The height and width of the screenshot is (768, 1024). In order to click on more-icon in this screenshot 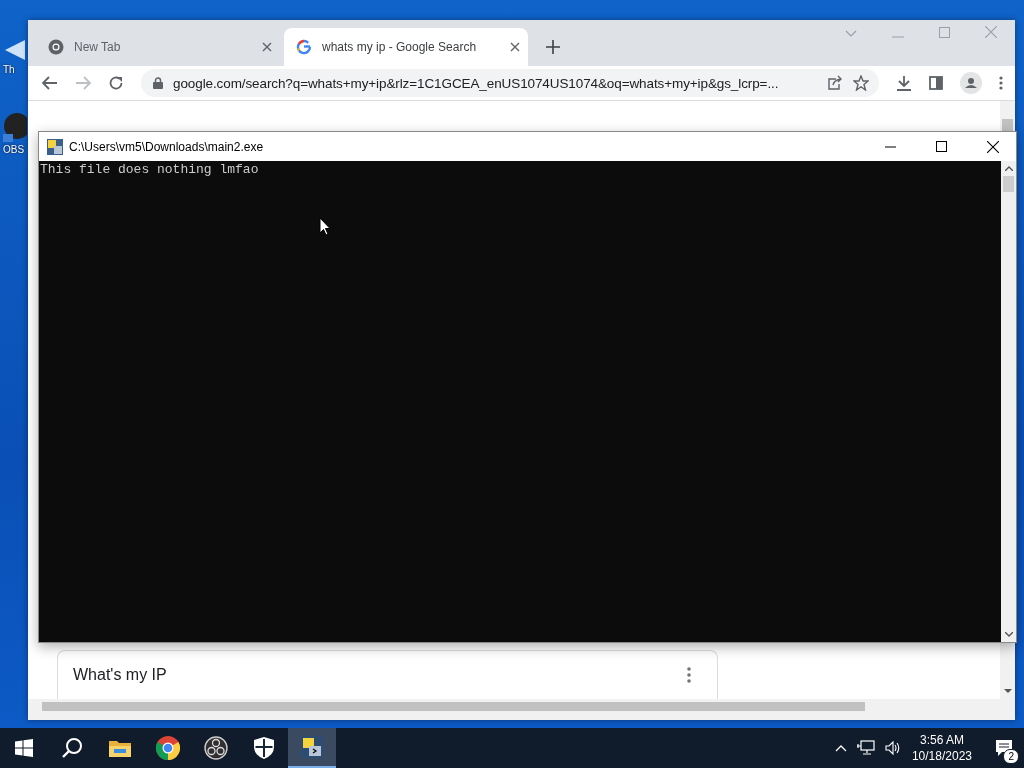, I will do `click(689, 675)`.